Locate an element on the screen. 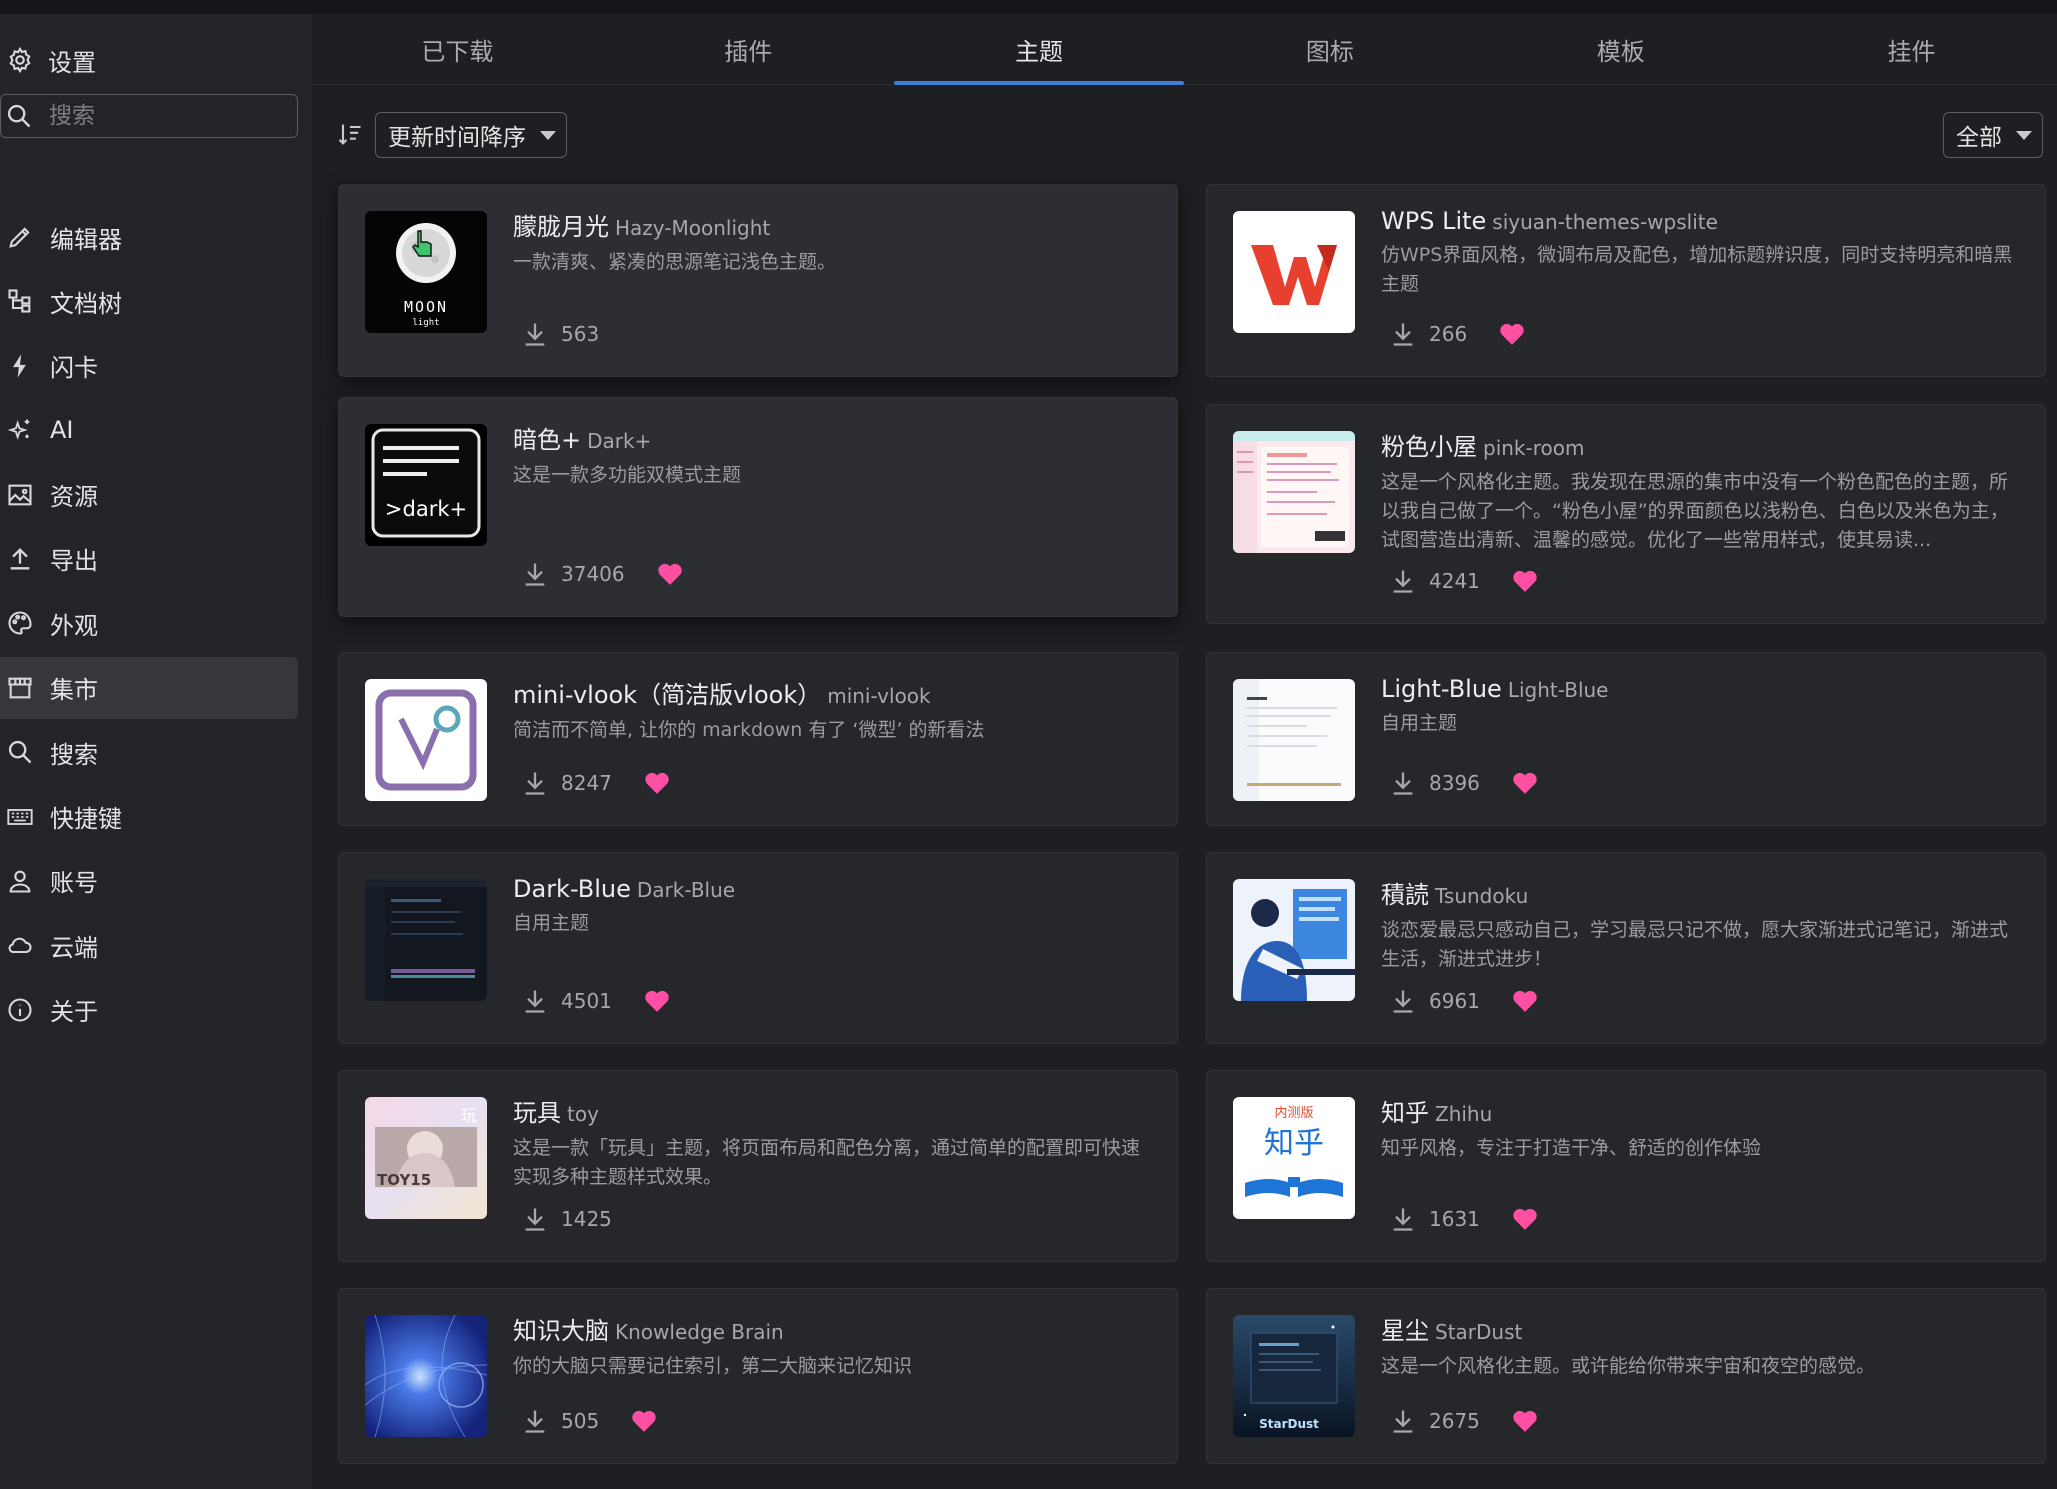 This screenshot has width=2057, height=1489. settings-search-input is located at coordinates (164, 116).